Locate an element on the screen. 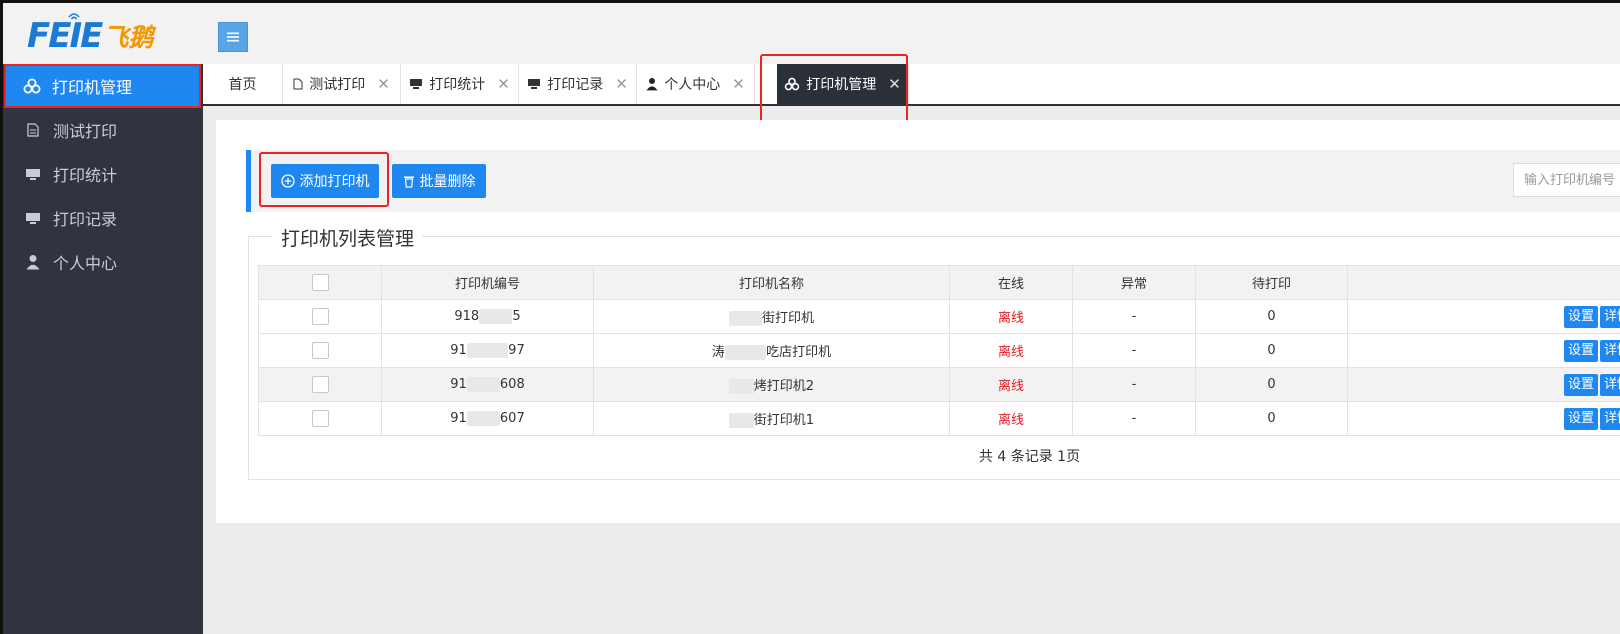  plus-circle-icon is located at coordinates (287, 181).